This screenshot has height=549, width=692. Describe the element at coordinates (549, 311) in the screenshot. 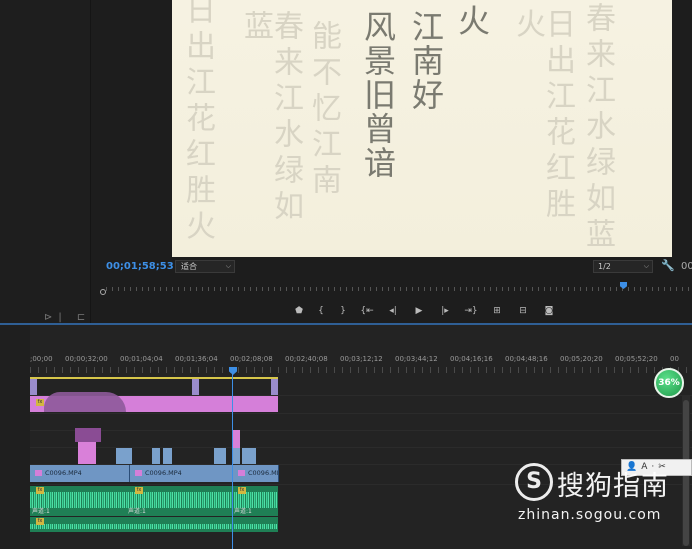

I see `export-frame-icon: ◙` at that location.